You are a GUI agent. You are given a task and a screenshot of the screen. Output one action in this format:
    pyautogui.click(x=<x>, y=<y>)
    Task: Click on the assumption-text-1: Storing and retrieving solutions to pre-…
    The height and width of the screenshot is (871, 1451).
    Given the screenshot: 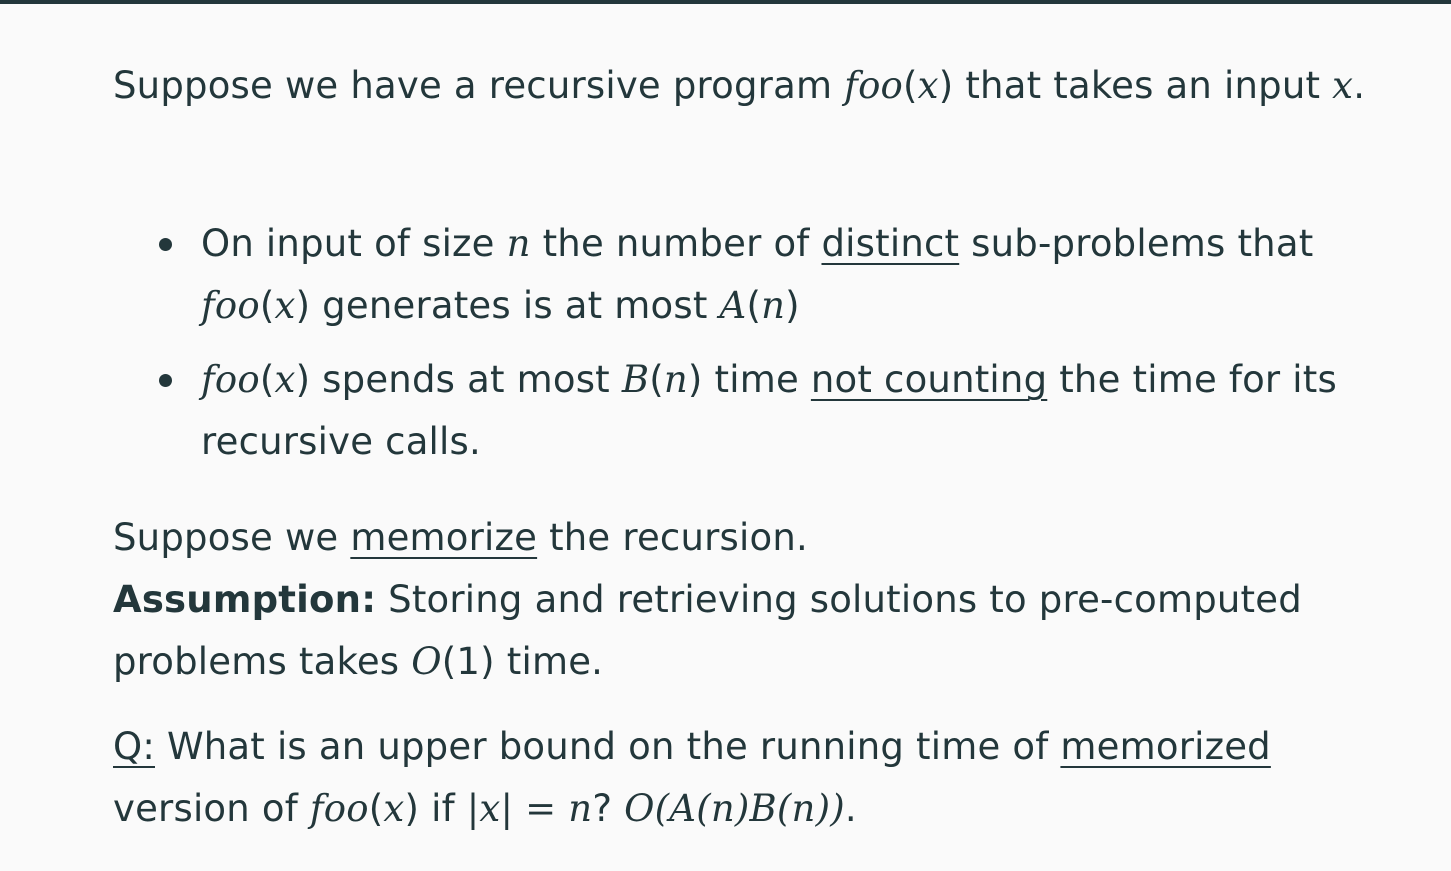 What is the action you would take?
    pyautogui.click(x=839, y=599)
    